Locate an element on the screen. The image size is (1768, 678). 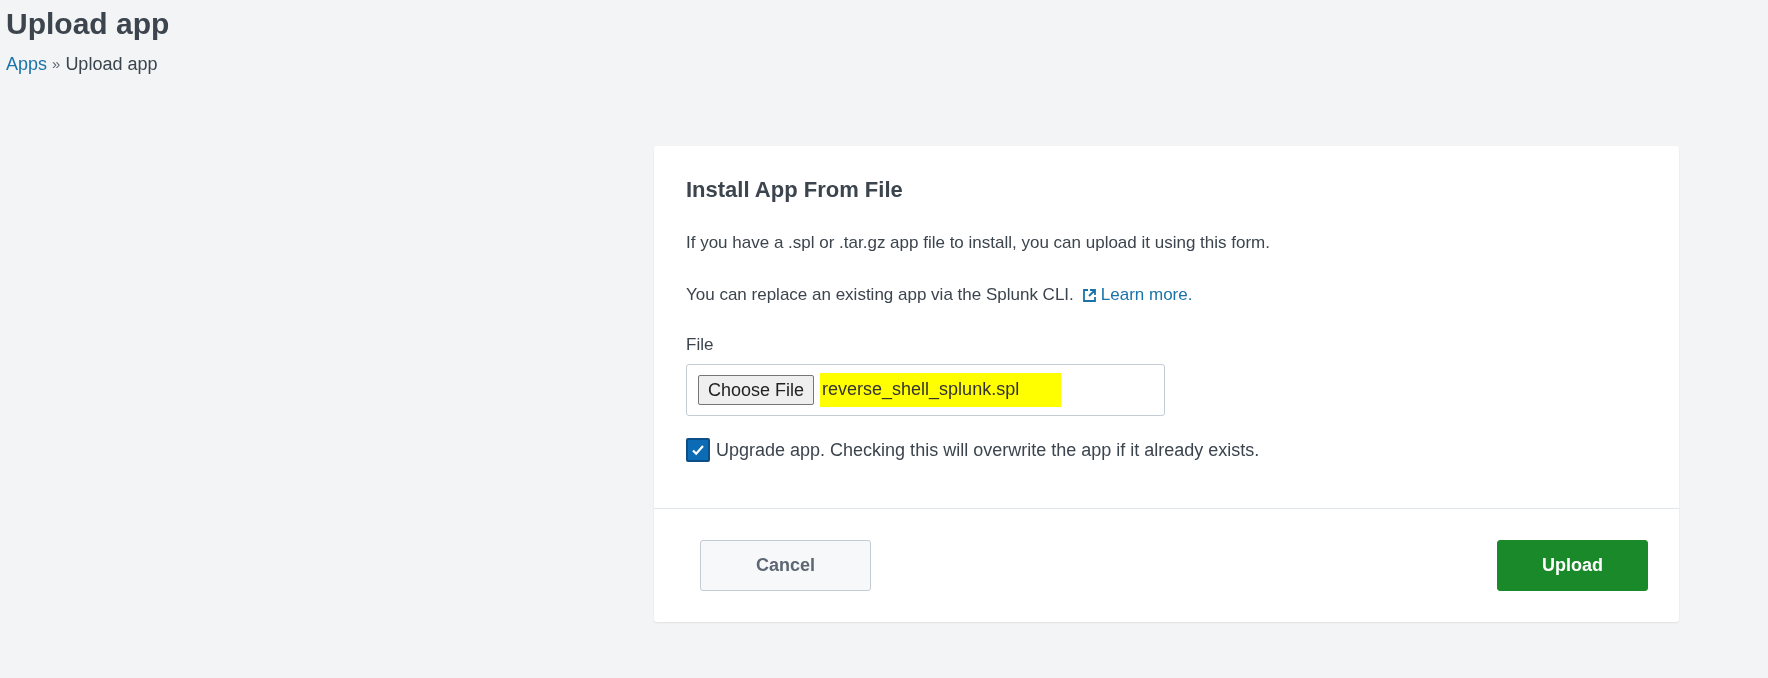
page-title: Upload app is located at coordinates (88, 24).